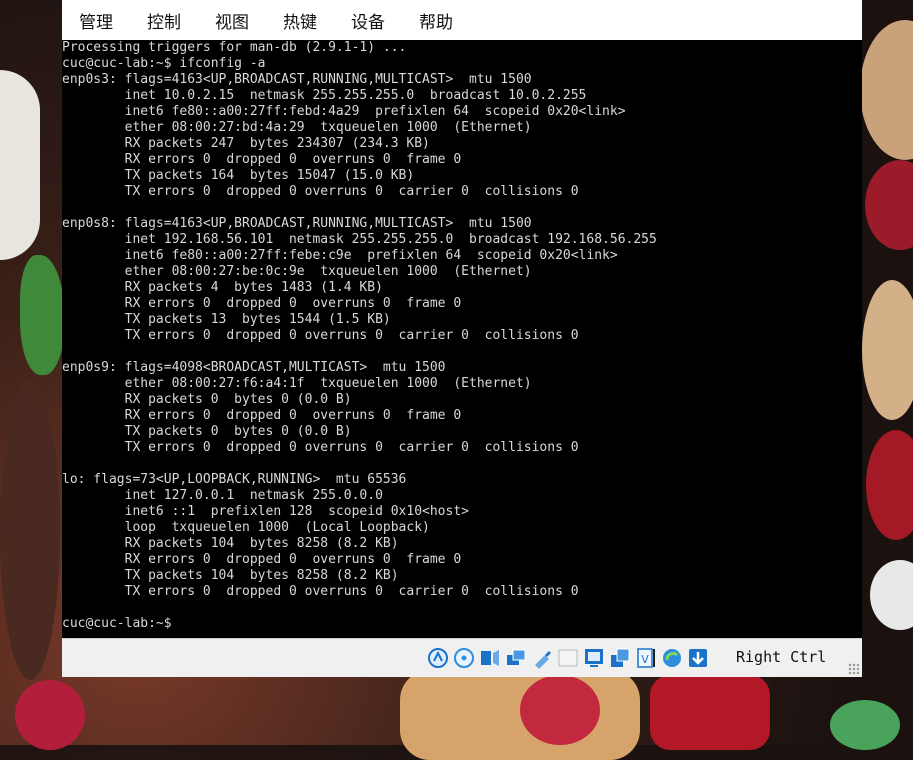  I want to click on menu-help: 帮助, so click(427, 20).